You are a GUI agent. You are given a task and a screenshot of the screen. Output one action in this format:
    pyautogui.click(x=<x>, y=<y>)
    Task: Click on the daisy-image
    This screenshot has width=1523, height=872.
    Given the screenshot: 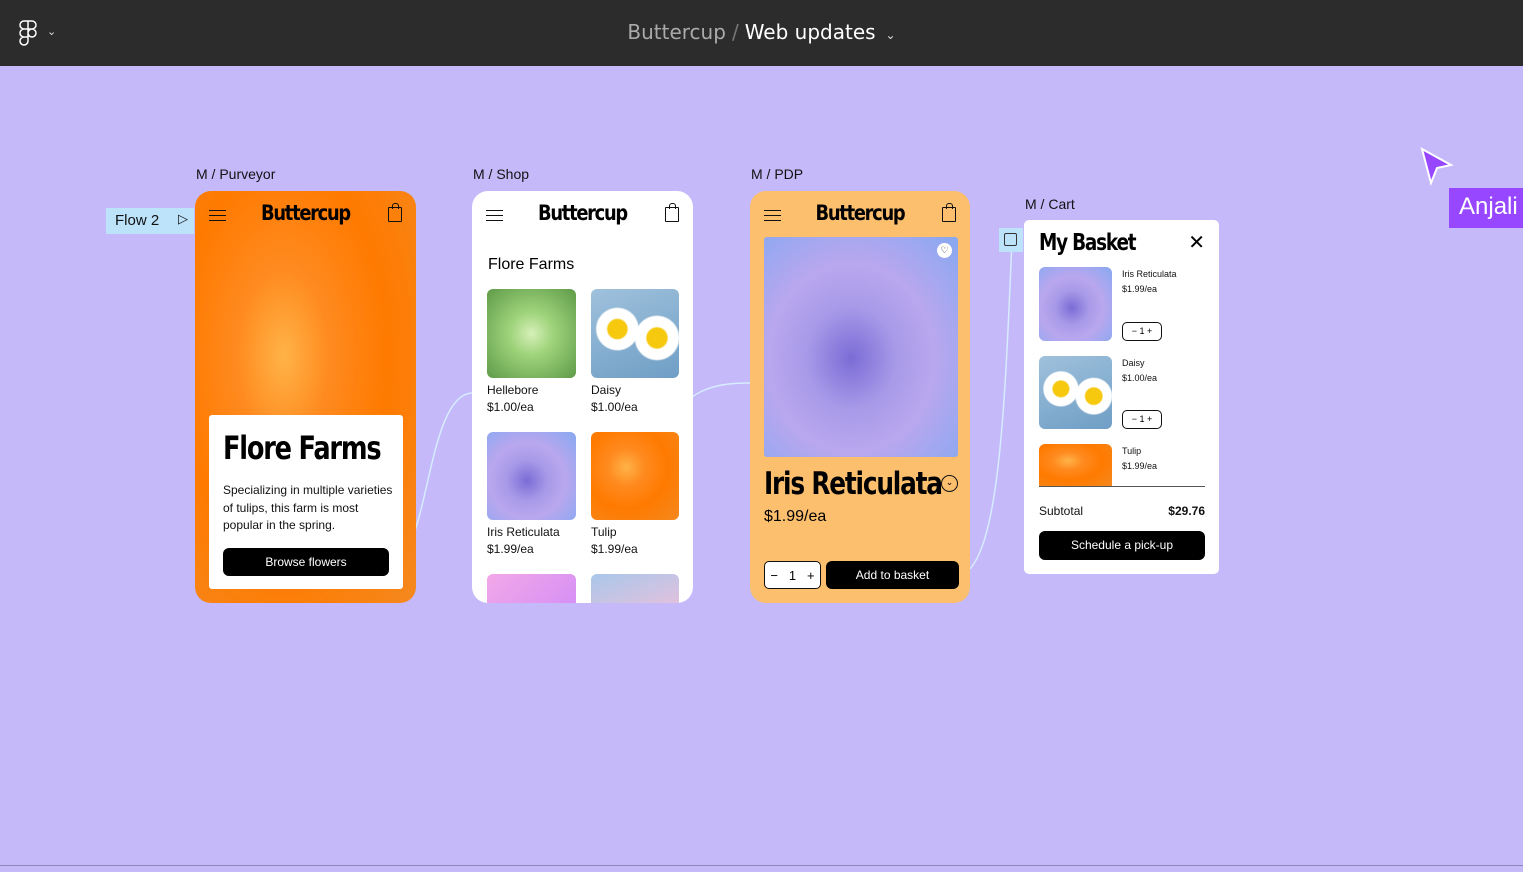 What is the action you would take?
    pyautogui.click(x=635, y=333)
    